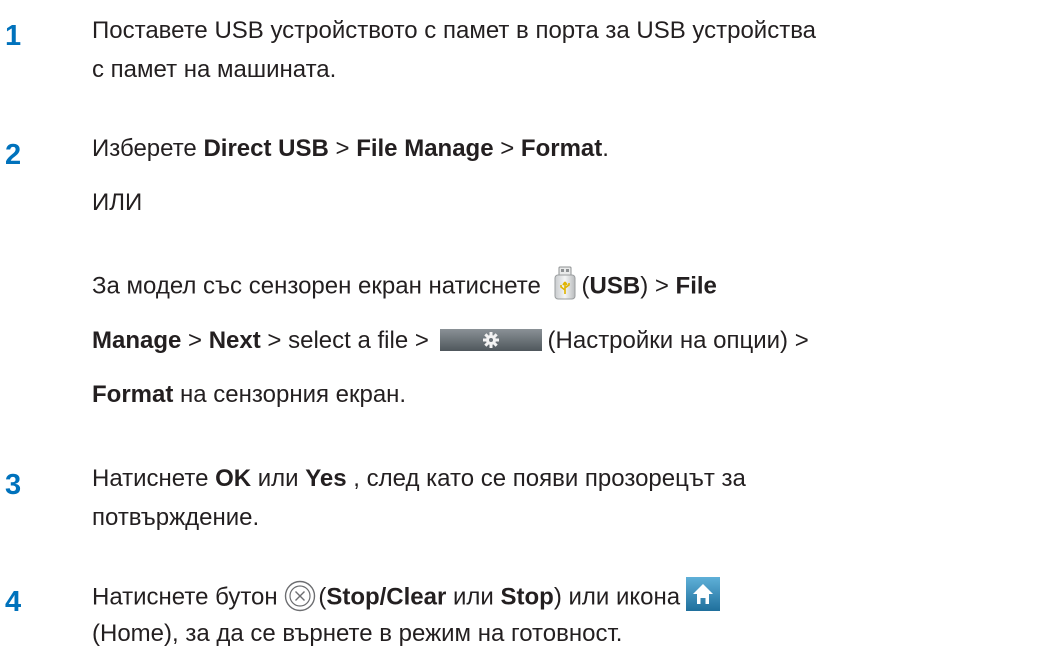 The width and height of the screenshot is (1054, 660). Describe the element at coordinates (300, 596) in the screenshot. I see `stop-clear-icon` at that location.